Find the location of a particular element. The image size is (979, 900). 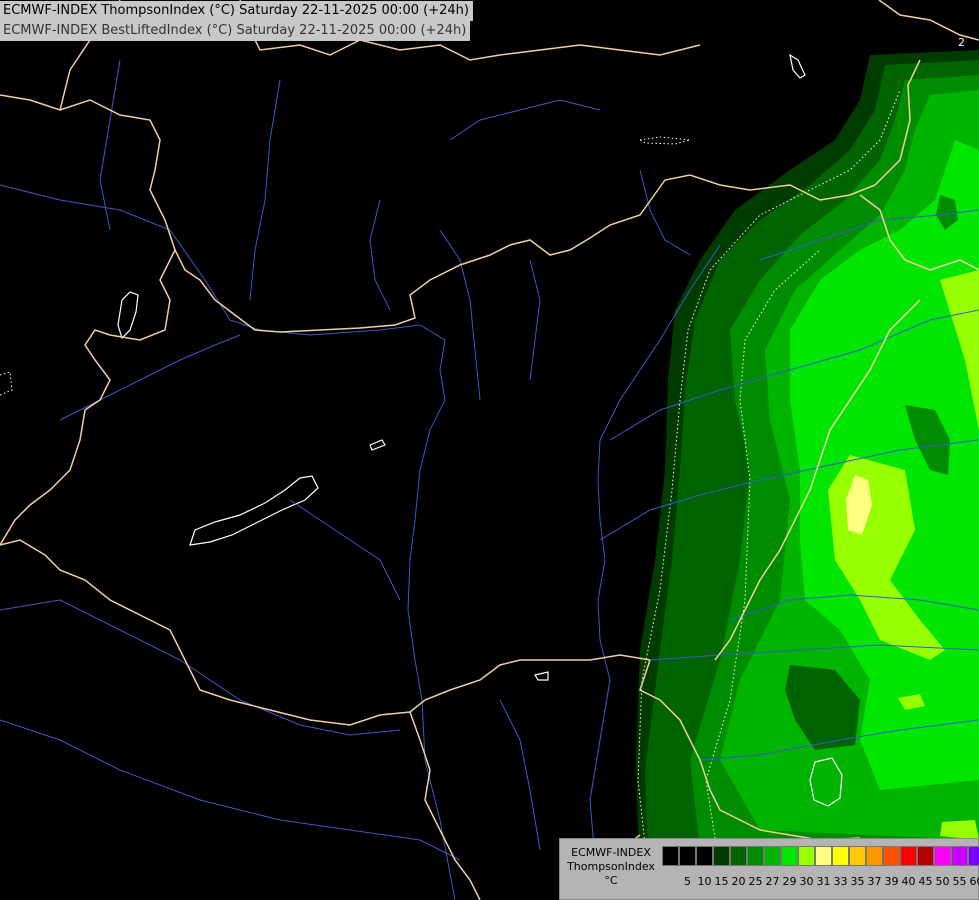

legend-model: ECMWF-INDEX is located at coordinates (611, 852).